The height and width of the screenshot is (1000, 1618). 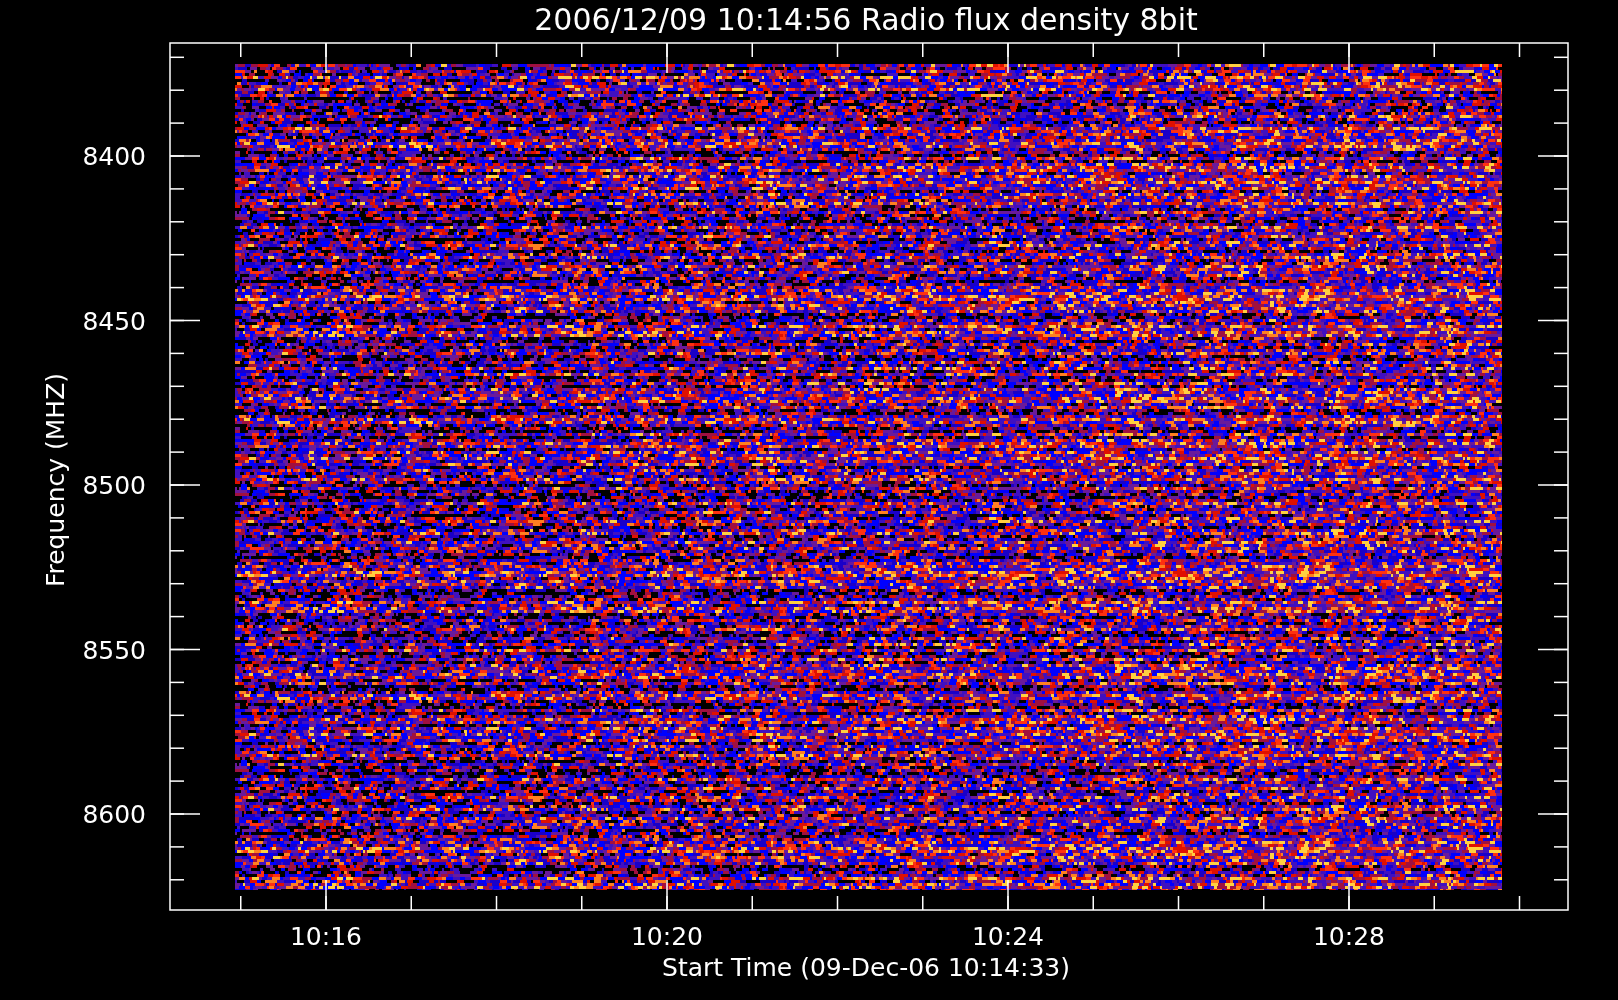 What do you see at coordinates (667, 936) in the screenshot?
I see `x-tick-label: 10:20` at bounding box center [667, 936].